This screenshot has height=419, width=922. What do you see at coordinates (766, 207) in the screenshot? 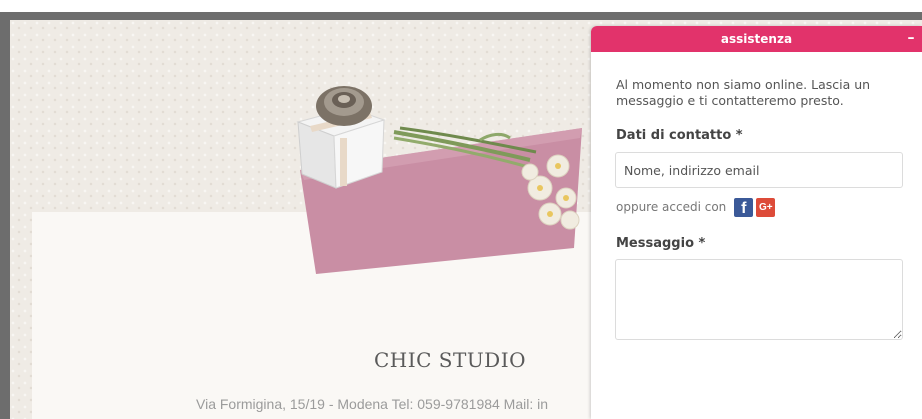
I see `google-plus-icon: G+` at bounding box center [766, 207].